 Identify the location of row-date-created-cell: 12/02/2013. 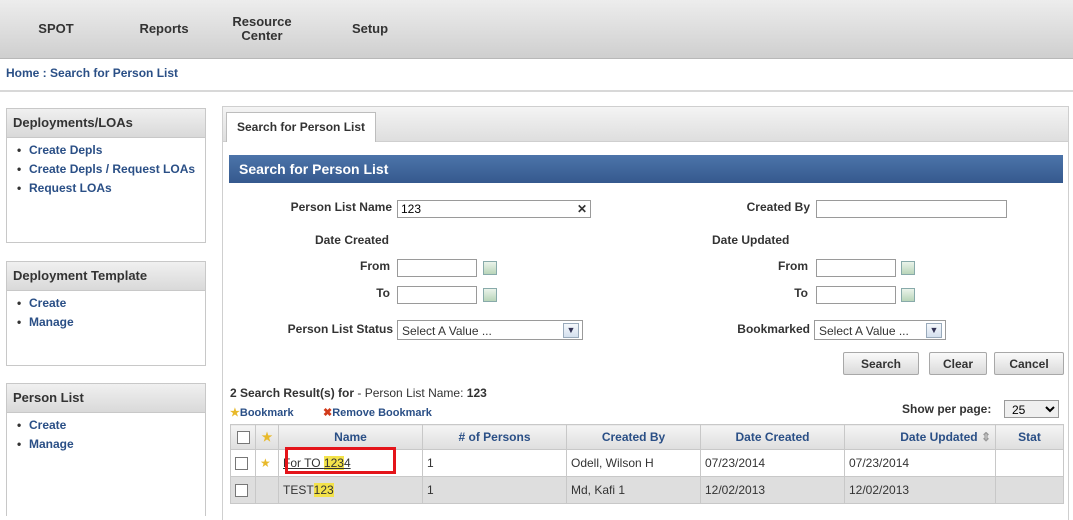
(772, 490).